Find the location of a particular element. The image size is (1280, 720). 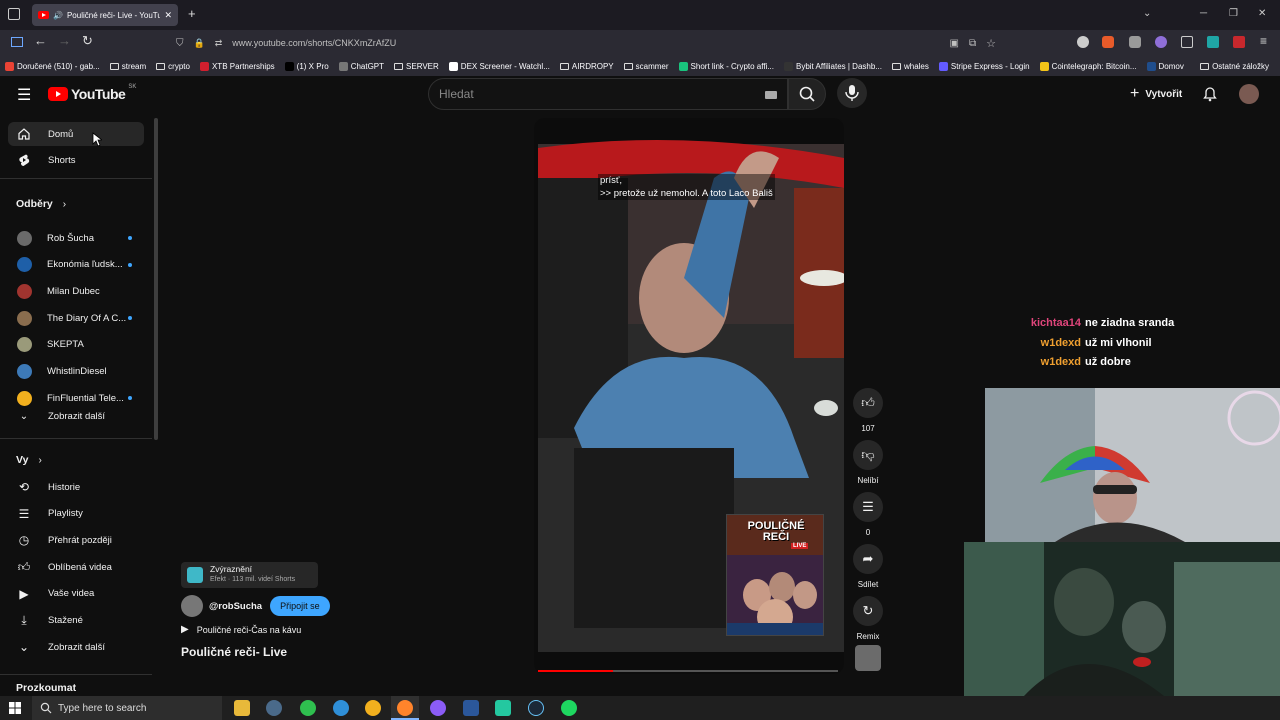

file-explorer-icon is located at coordinates (242, 708).